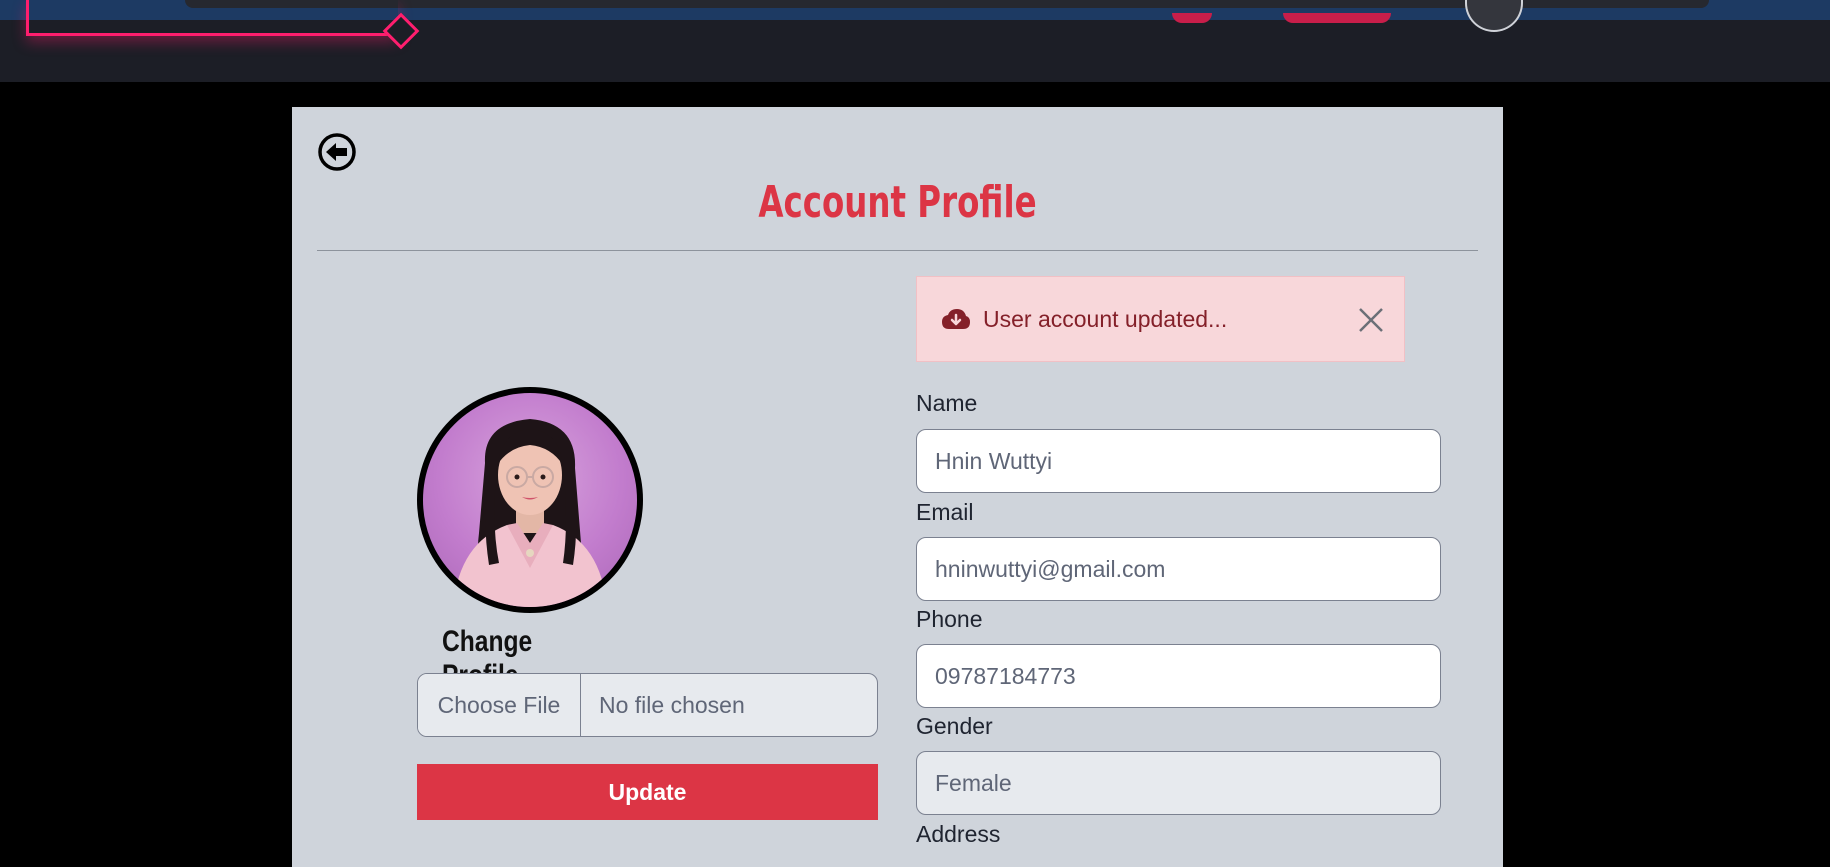 This screenshot has height=867, width=1830. I want to click on gender-field: Female, so click(1178, 783).